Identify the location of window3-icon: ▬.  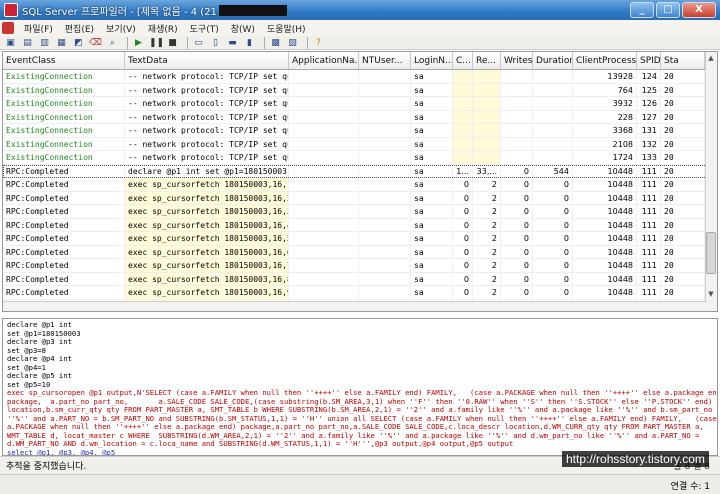
(232, 43).